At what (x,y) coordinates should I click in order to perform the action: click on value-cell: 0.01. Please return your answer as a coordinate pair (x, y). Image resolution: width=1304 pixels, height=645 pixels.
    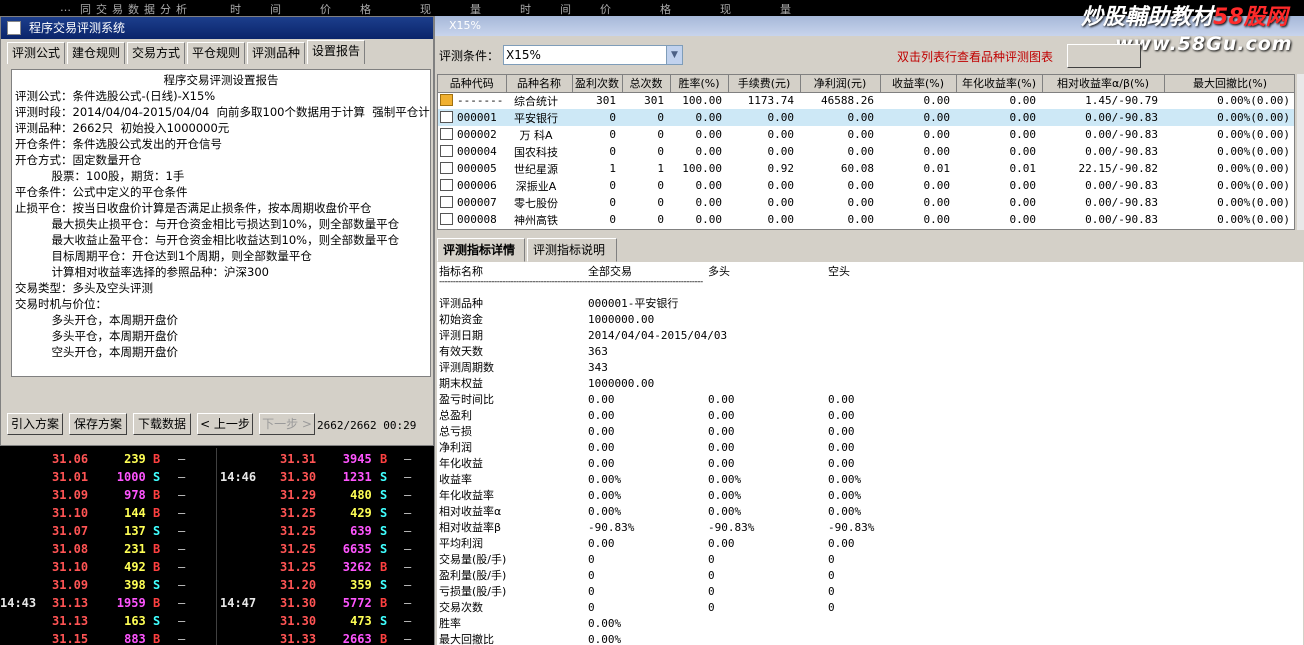
    Looking at the image, I should click on (999, 168).